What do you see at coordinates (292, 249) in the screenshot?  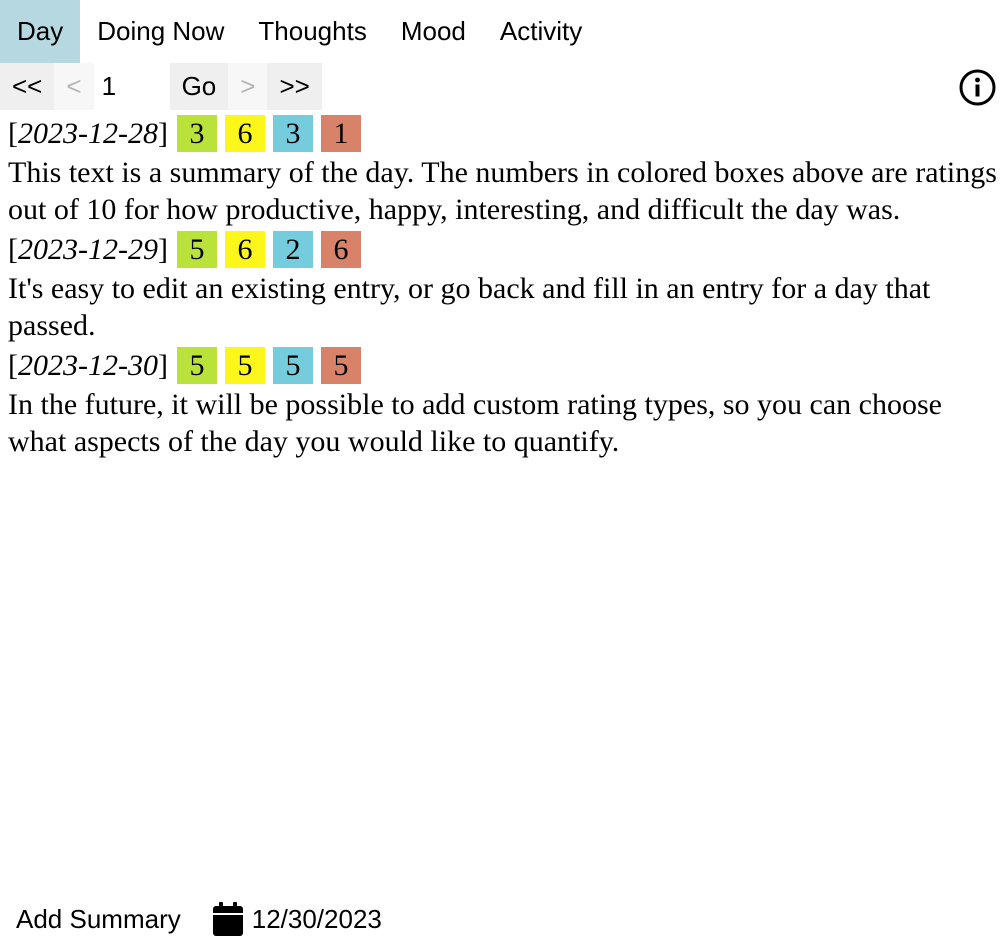 I see `rating-interesting: 2` at bounding box center [292, 249].